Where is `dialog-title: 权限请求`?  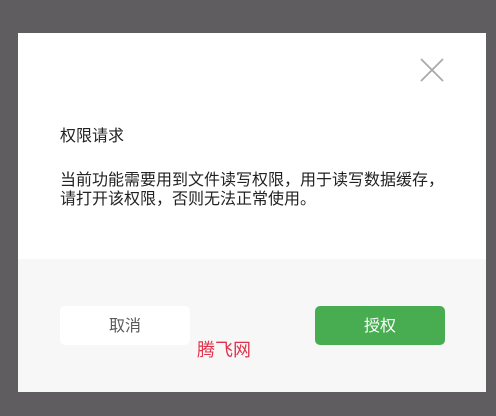
dialog-title: 权限请求 is located at coordinates (92, 135).